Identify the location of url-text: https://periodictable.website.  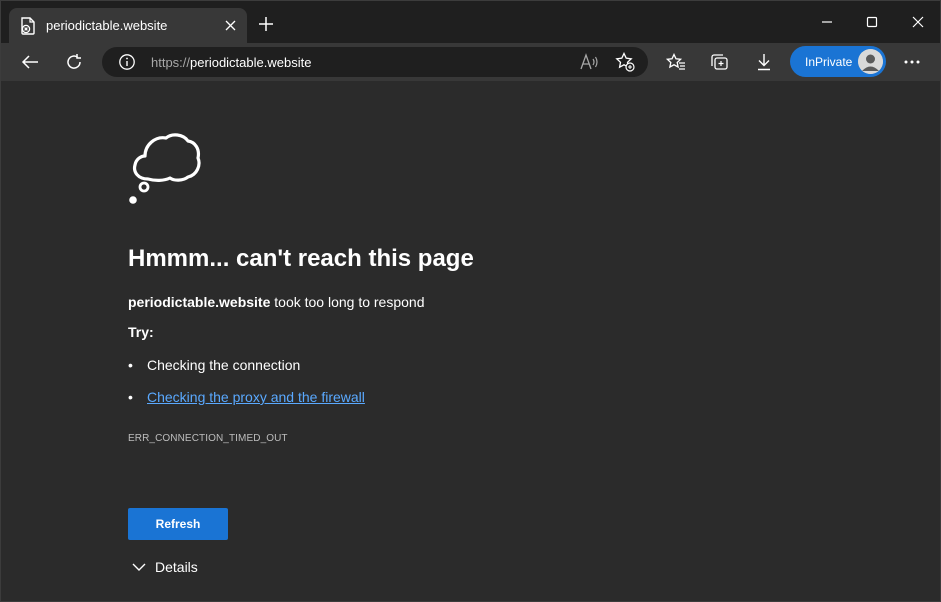
(231, 62).